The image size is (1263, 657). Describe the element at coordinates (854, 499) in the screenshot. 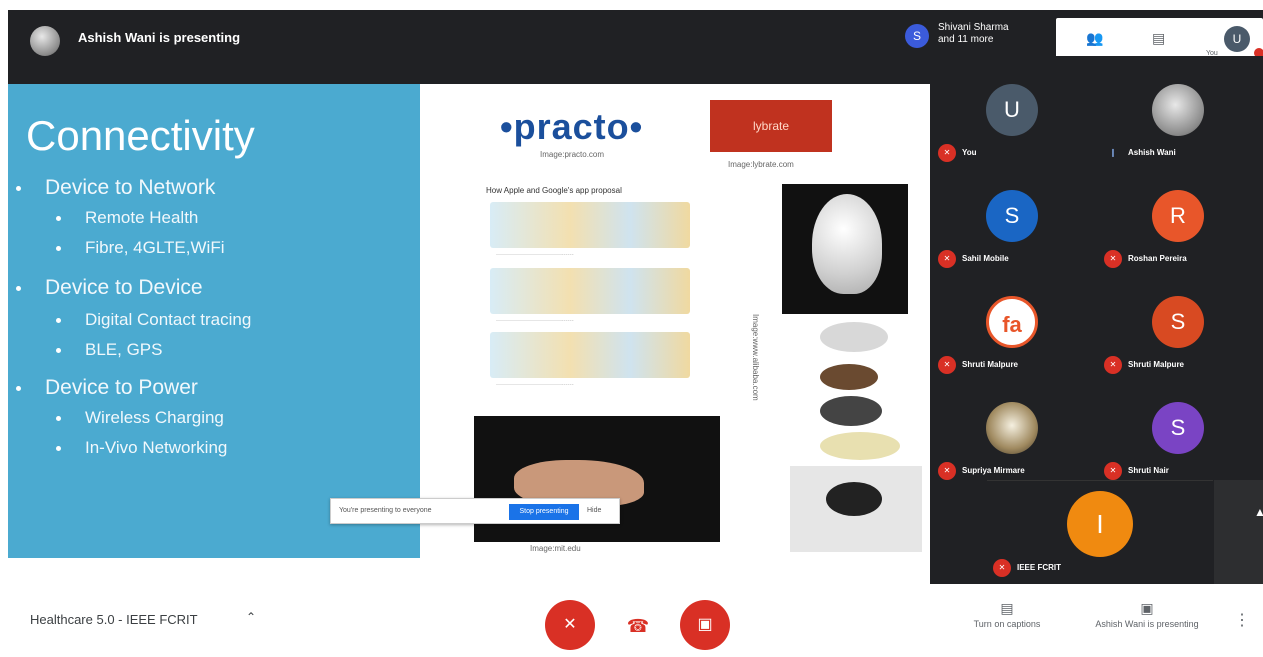

I see `charger-device` at that location.